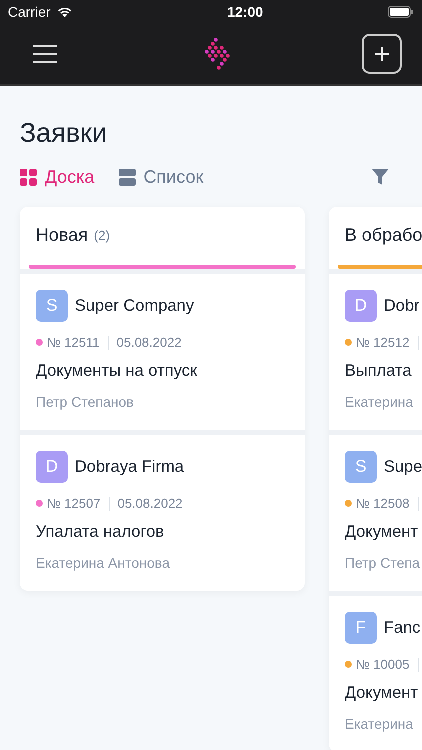 This screenshot has width=422, height=750. What do you see at coordinates (375, 352) in the screenshot?
I see `request-card: D Dobr № 12512 Выплата Екатерина` at bounding box center [375, 352].